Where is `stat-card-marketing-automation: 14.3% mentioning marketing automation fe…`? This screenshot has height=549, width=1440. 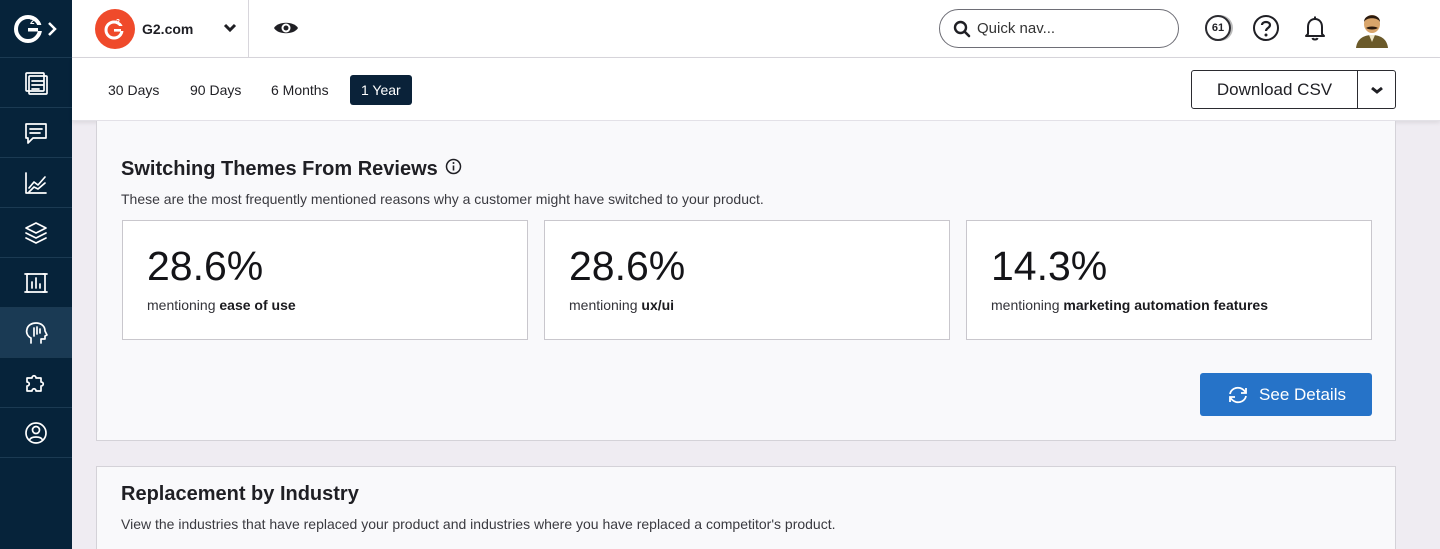
stat-card-marketing-automation: 14.3% mentioning marketing automation fe… is located at coordinates (1169, 280).